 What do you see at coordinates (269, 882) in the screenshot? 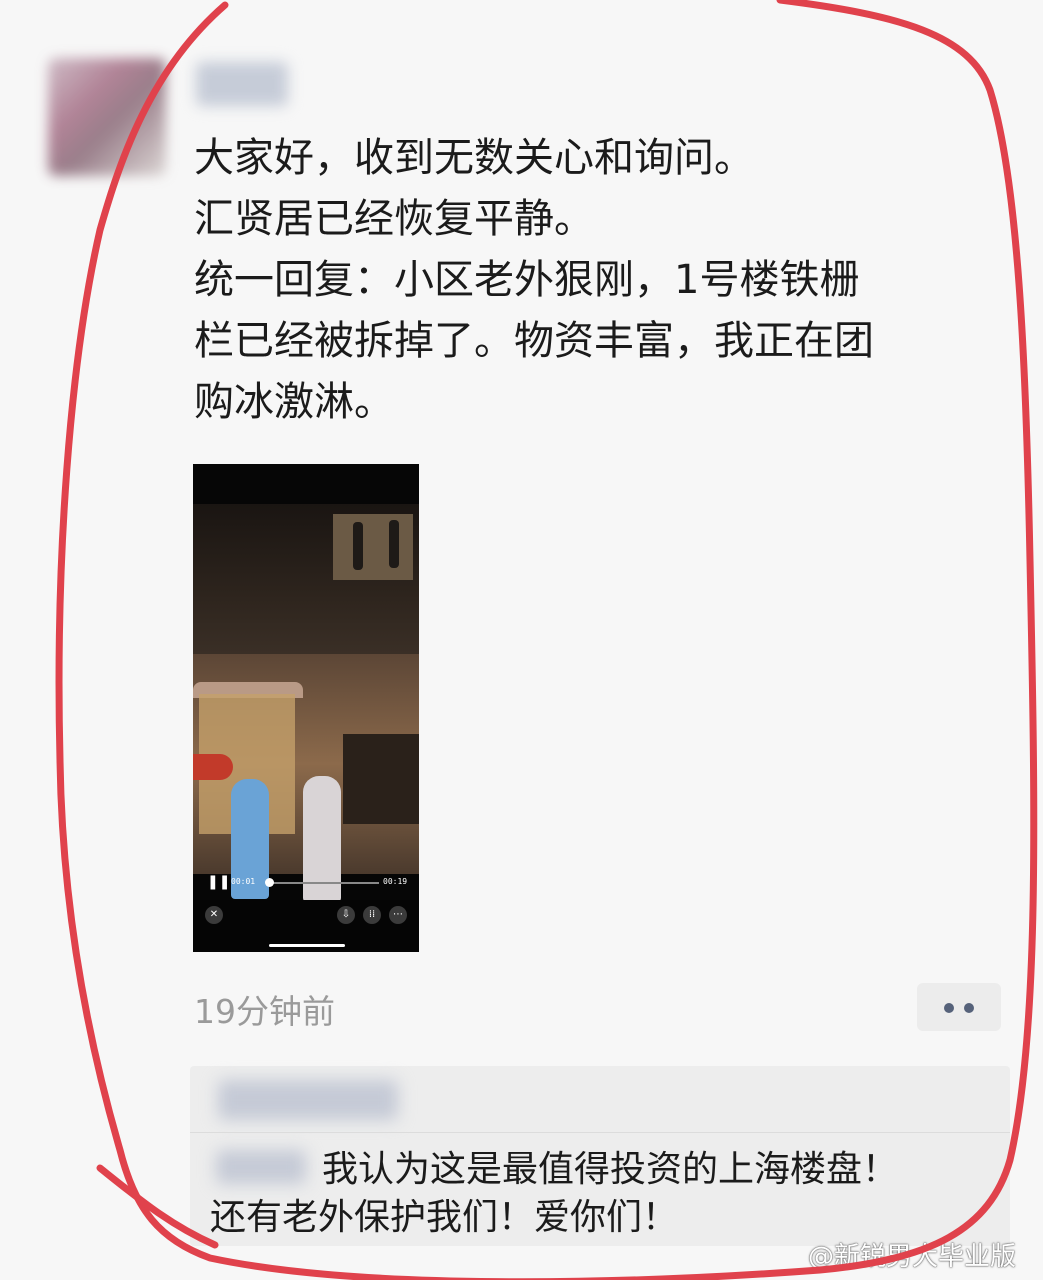
I see `video-progress-knob` at bounding box center [269, 882].